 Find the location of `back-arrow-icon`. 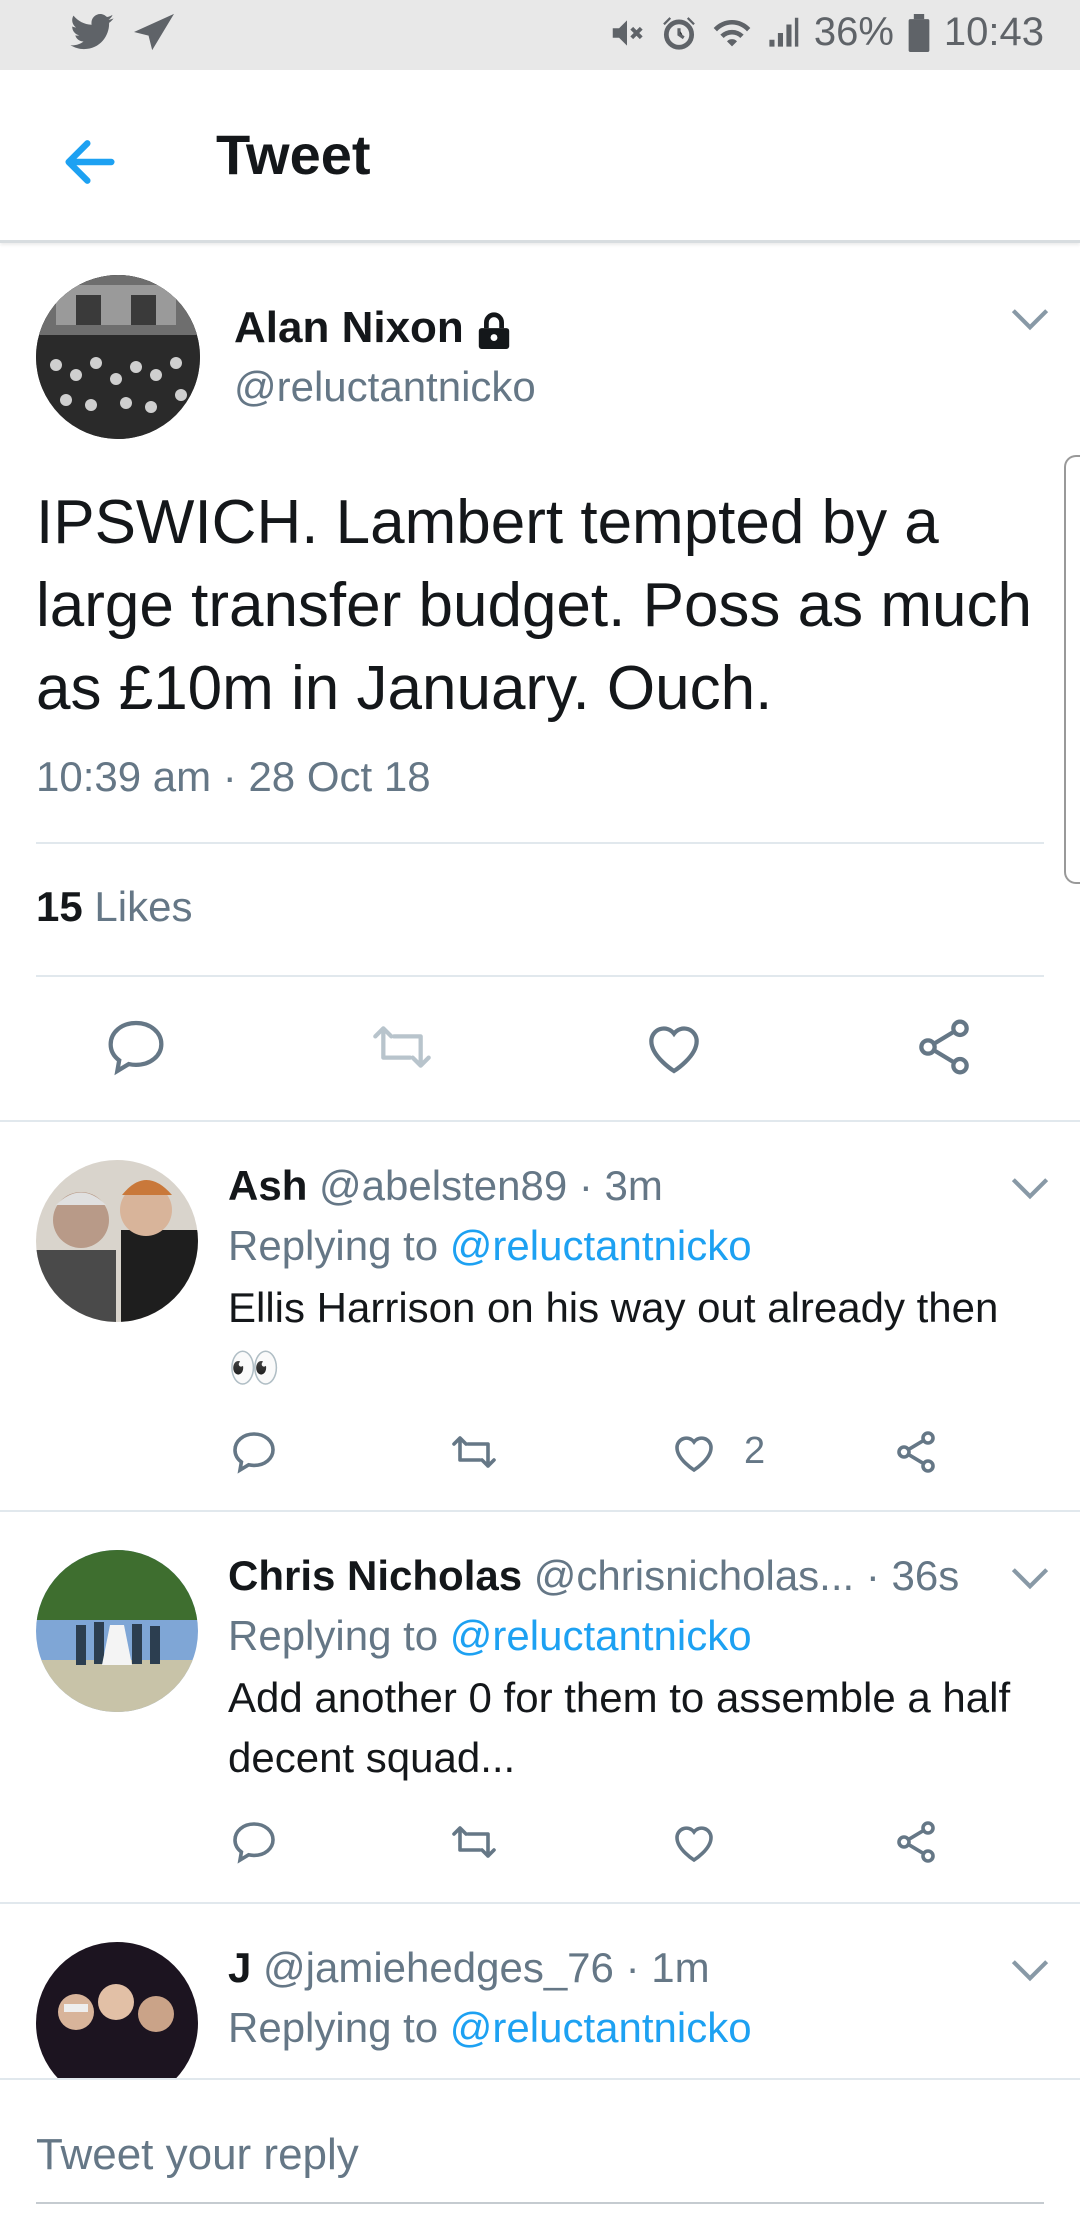

back-arrow-icon is located at coordinates (90, 162).